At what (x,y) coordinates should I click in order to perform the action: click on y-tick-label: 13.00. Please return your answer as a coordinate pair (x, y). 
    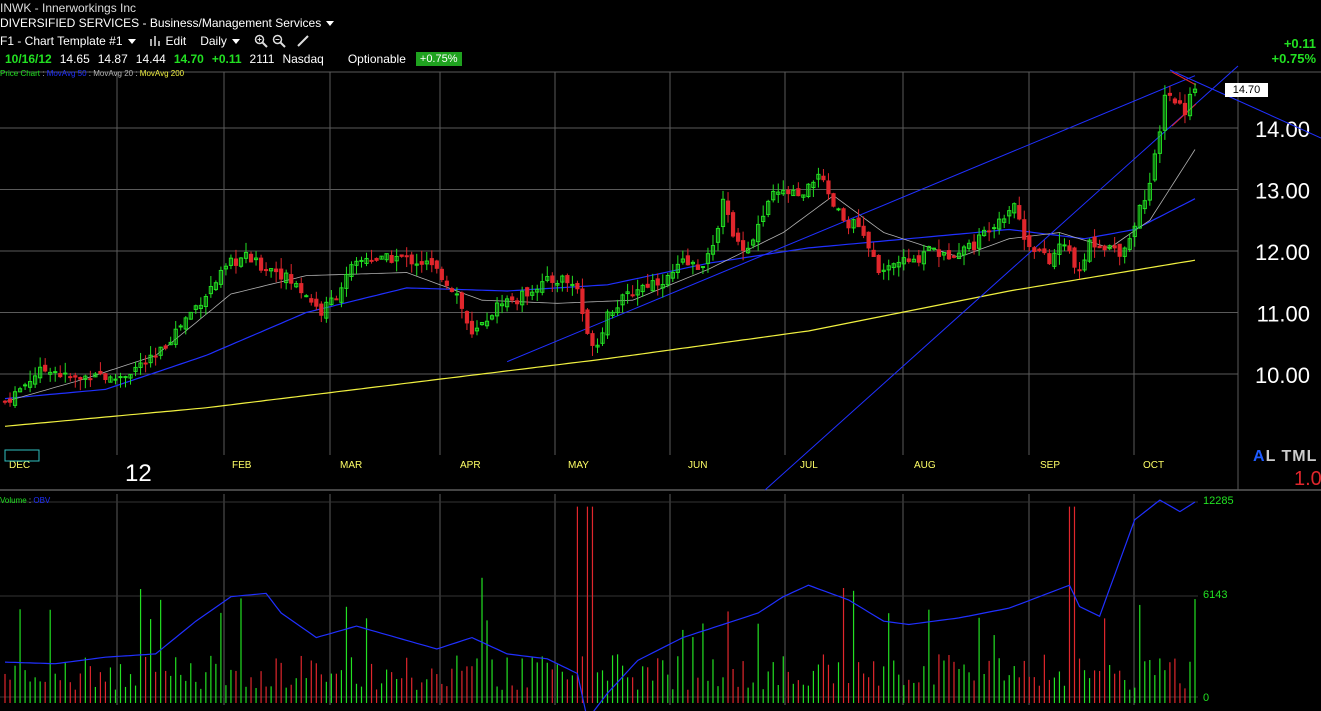
    Looking at the image, I should click on (1282, 191).